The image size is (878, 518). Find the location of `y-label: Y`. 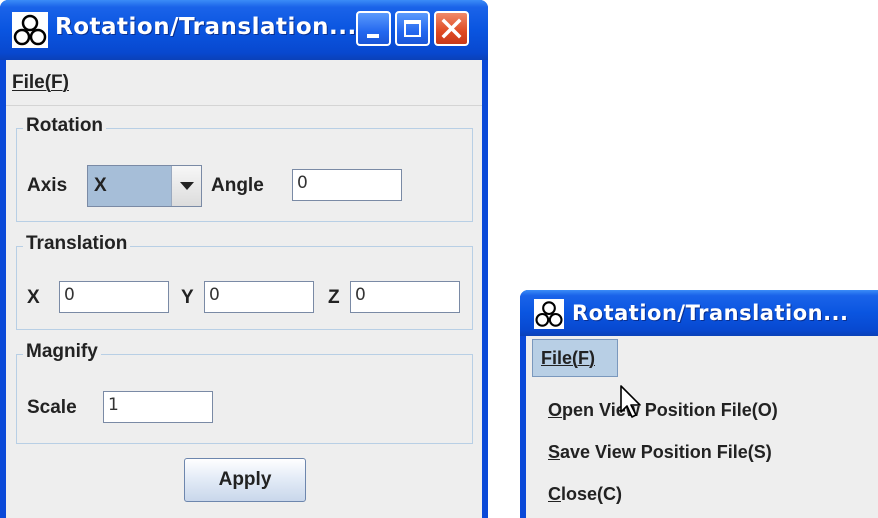

y-label: Y is located at coordinates (187, 297).